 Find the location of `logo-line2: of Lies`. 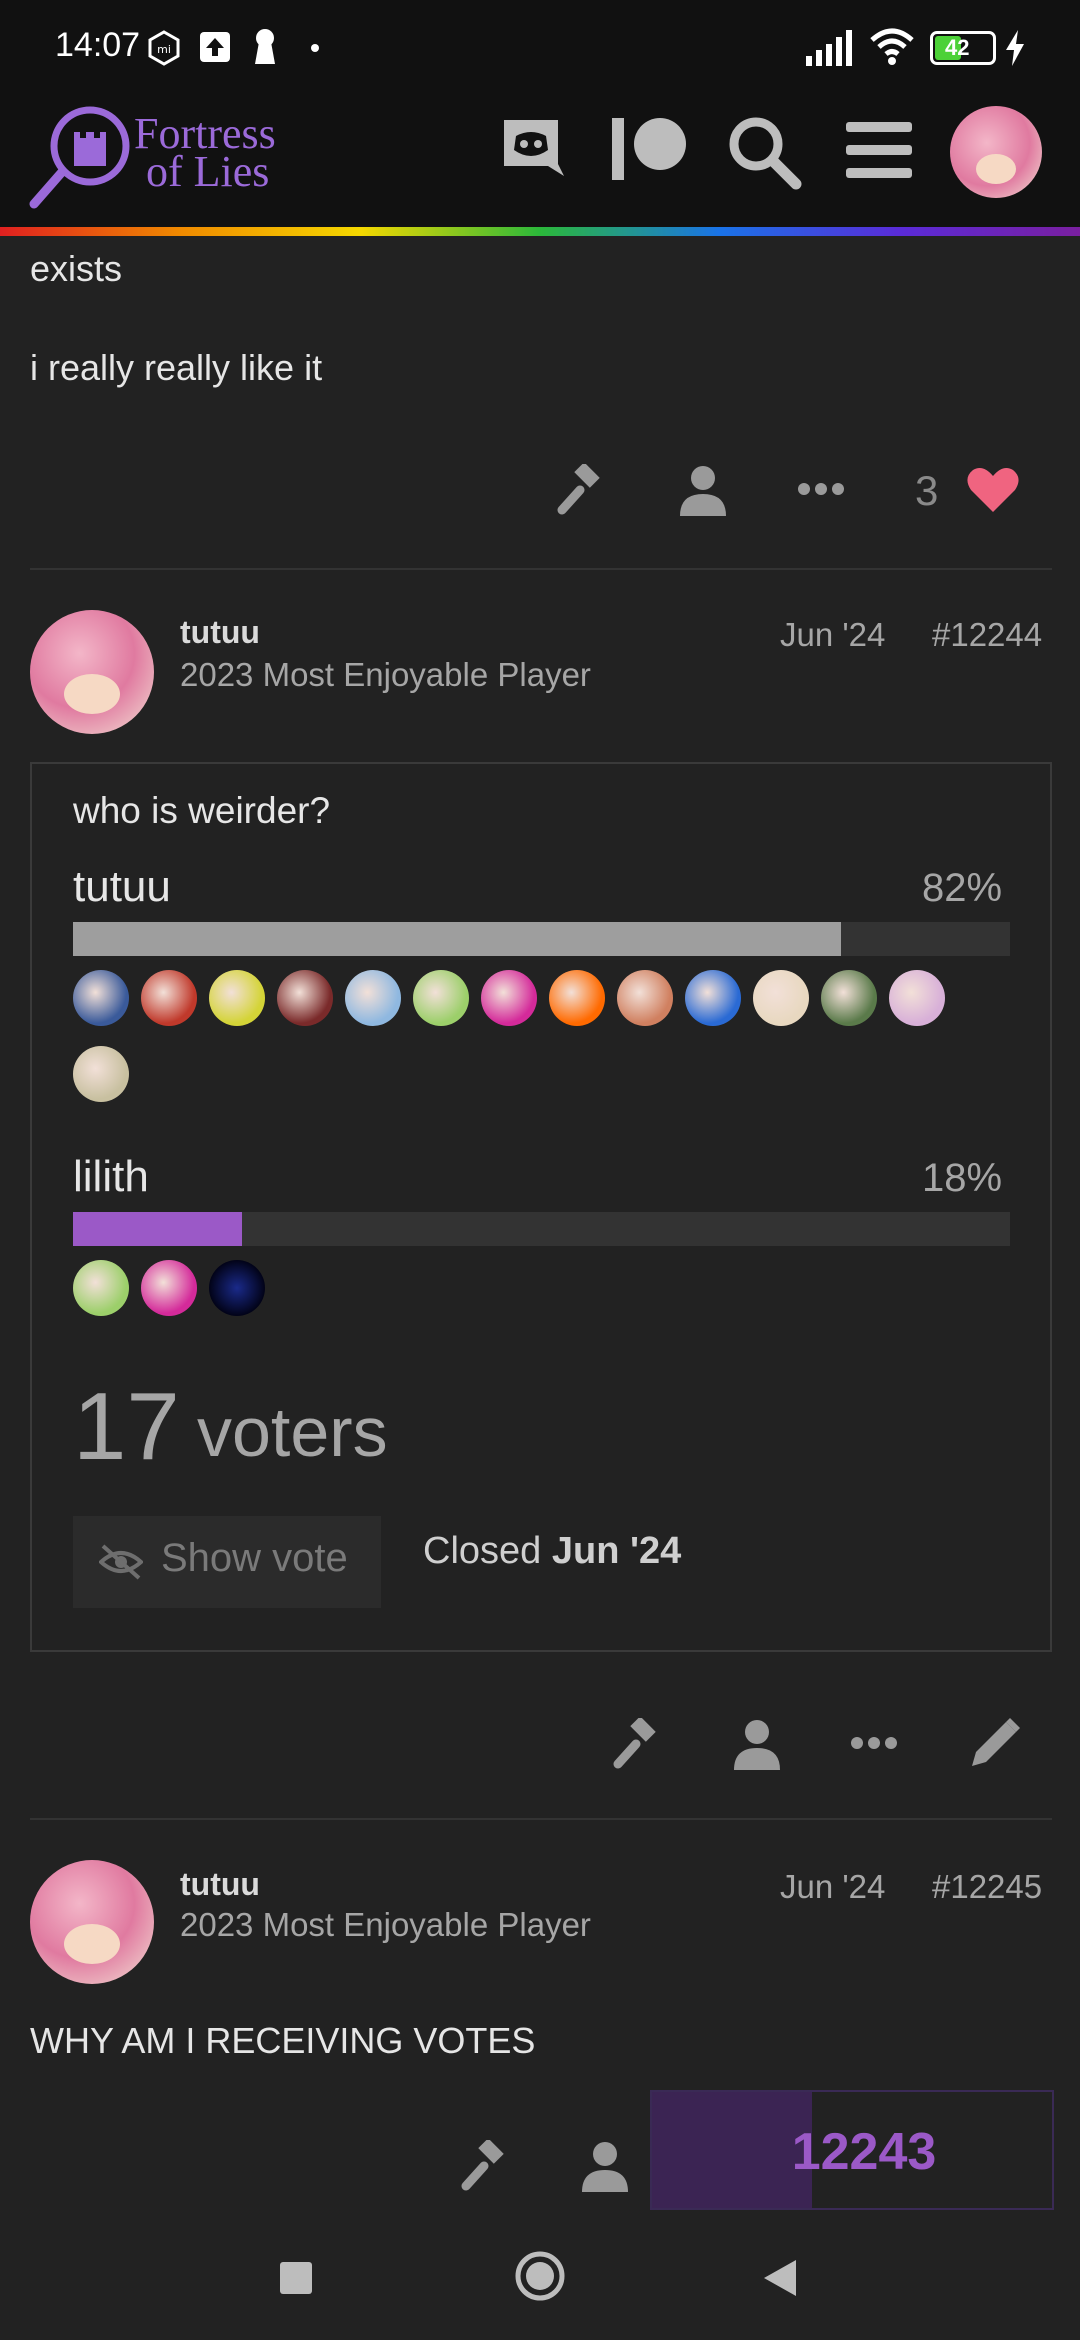

logo-line2: of Lies is located at coordinates (208, 171).